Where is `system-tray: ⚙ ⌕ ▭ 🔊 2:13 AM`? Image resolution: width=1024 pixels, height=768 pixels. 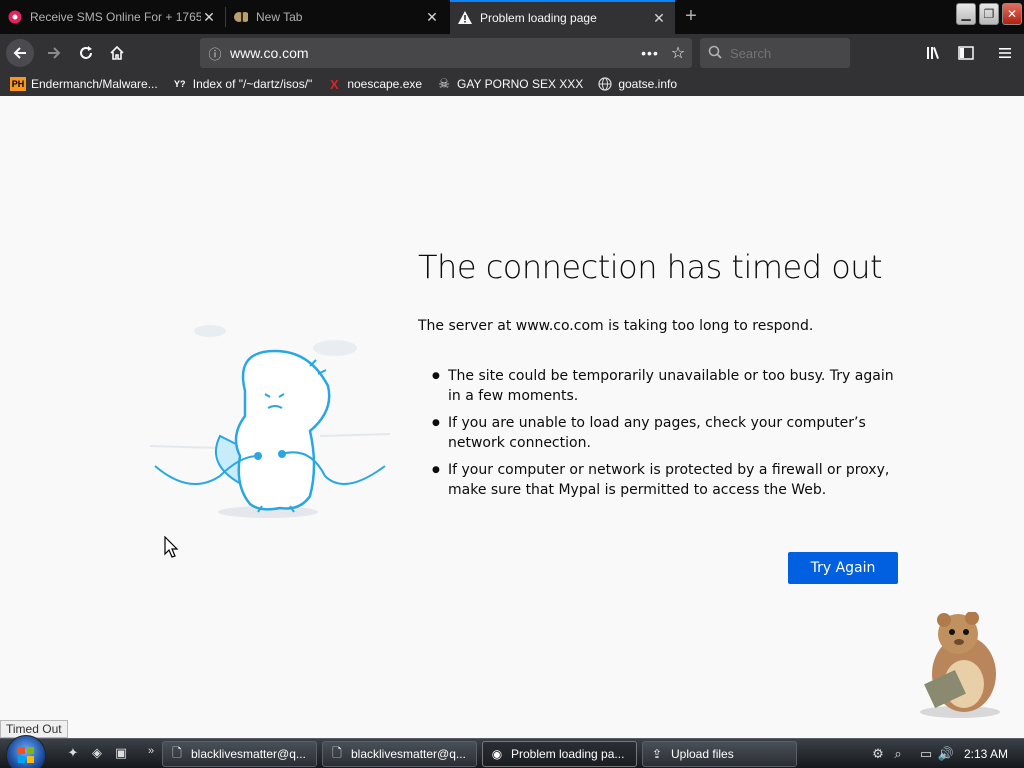
system-tray: ⚙ ⌕ ▭ 🔊 2:13 AM is located at coordinates (946, 753).